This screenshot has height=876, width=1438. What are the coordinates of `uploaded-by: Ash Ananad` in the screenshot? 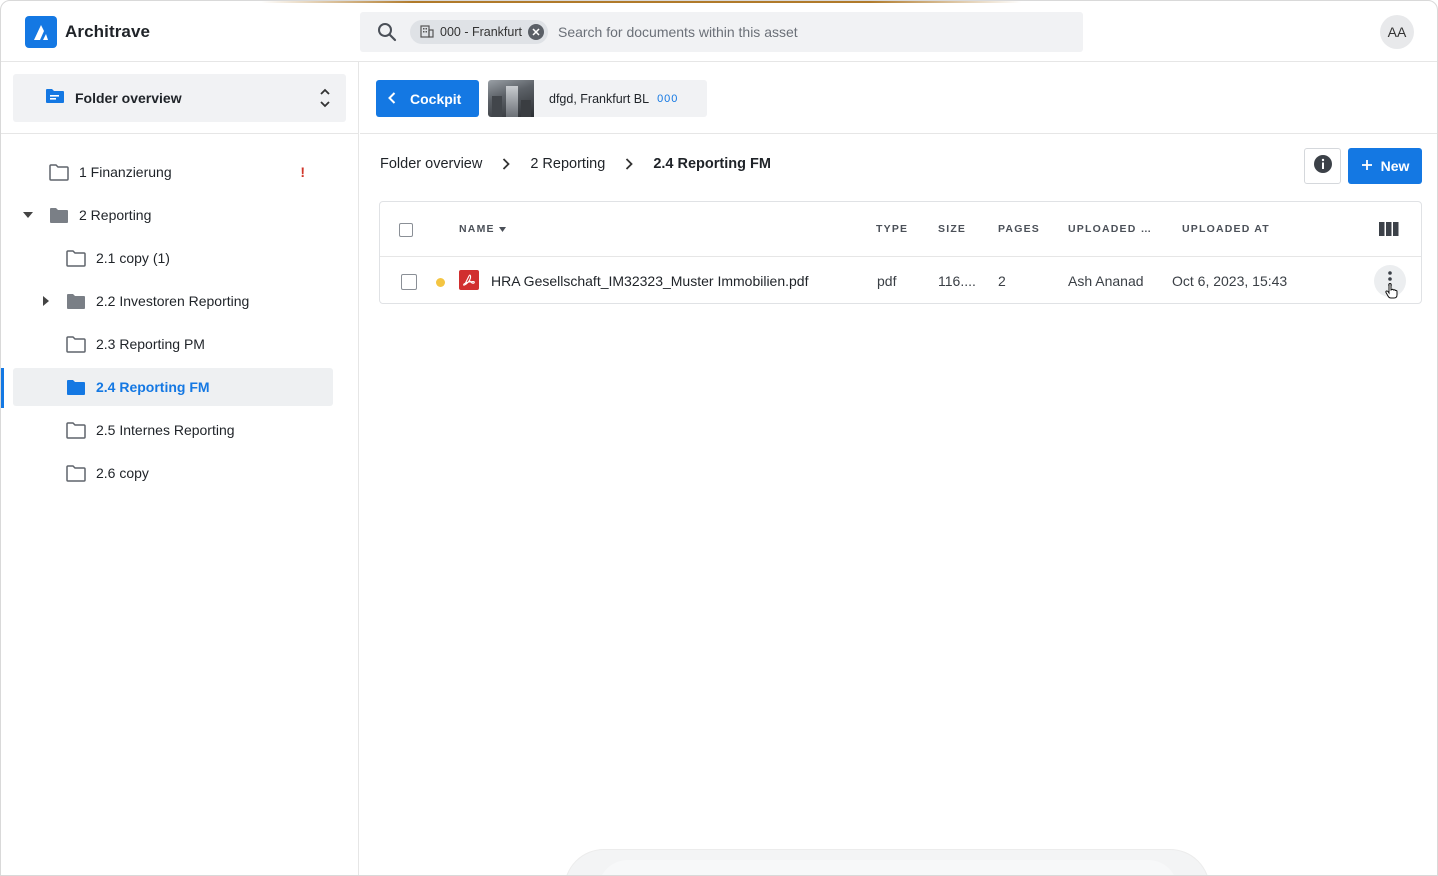 It's located at (1106, 281).